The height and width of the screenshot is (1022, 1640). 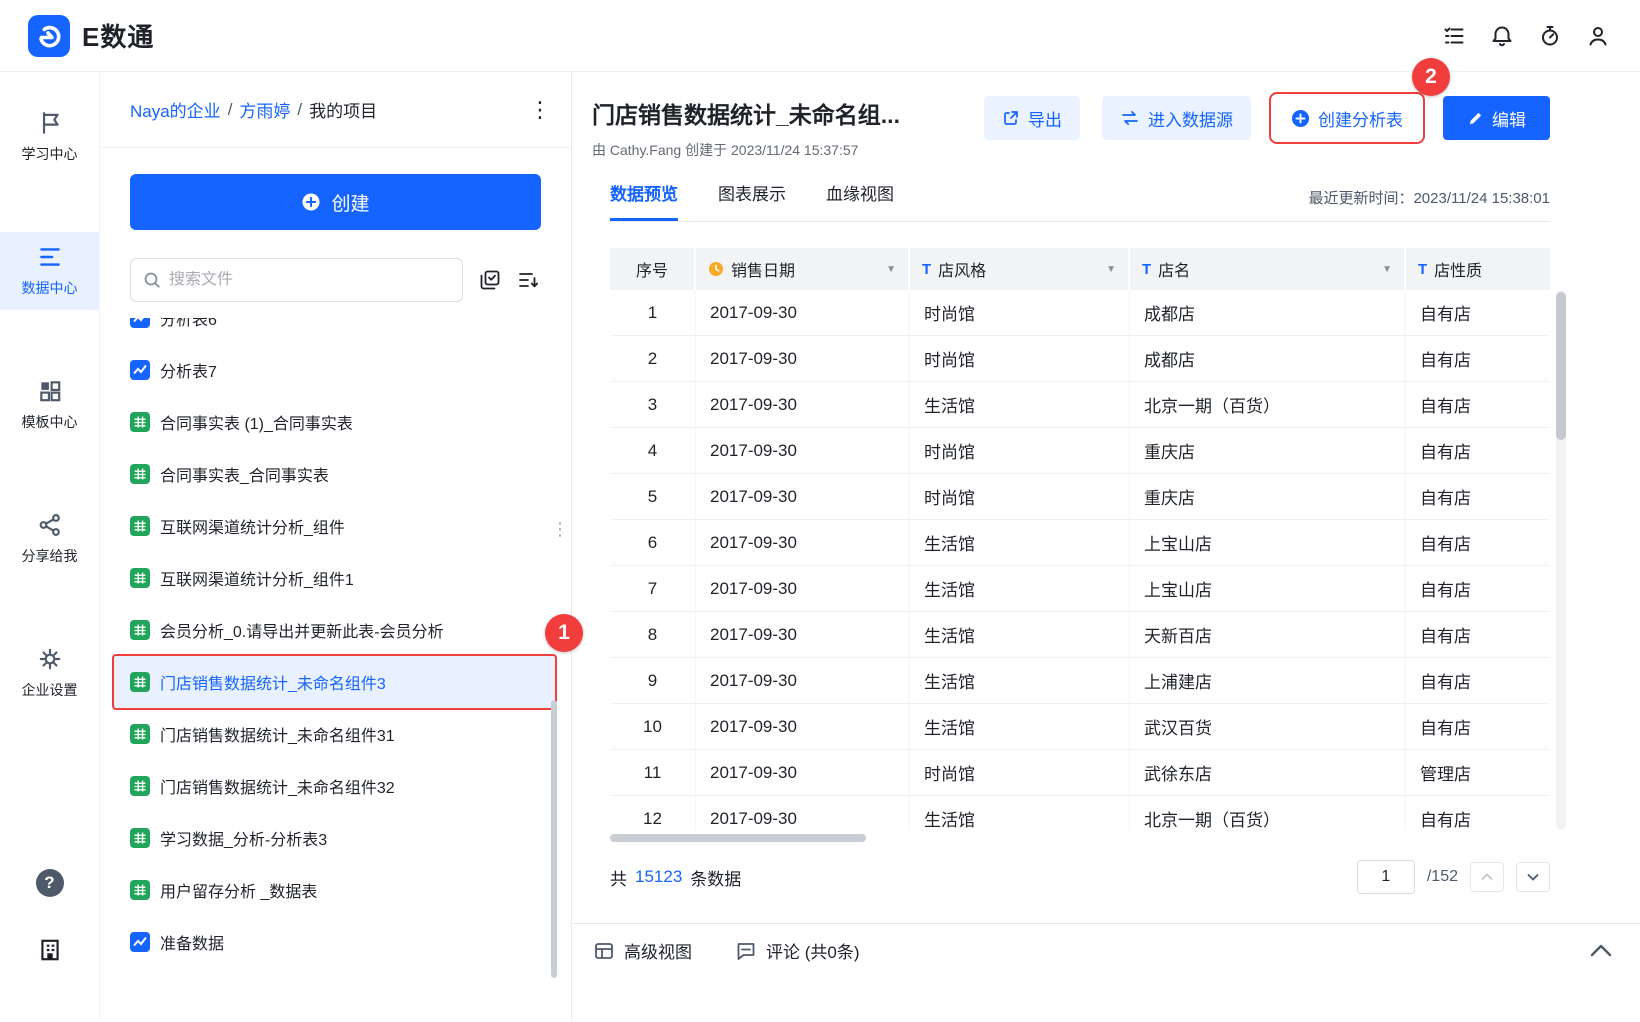 I want to click on sidebar-item-enterprise-settings: 企业设置, so click(x=49, y=673).